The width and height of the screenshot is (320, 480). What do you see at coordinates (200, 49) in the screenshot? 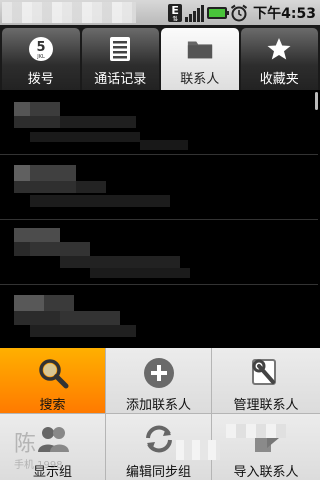
I see `contacts-folder-icon` at bounding box center [200, 49].